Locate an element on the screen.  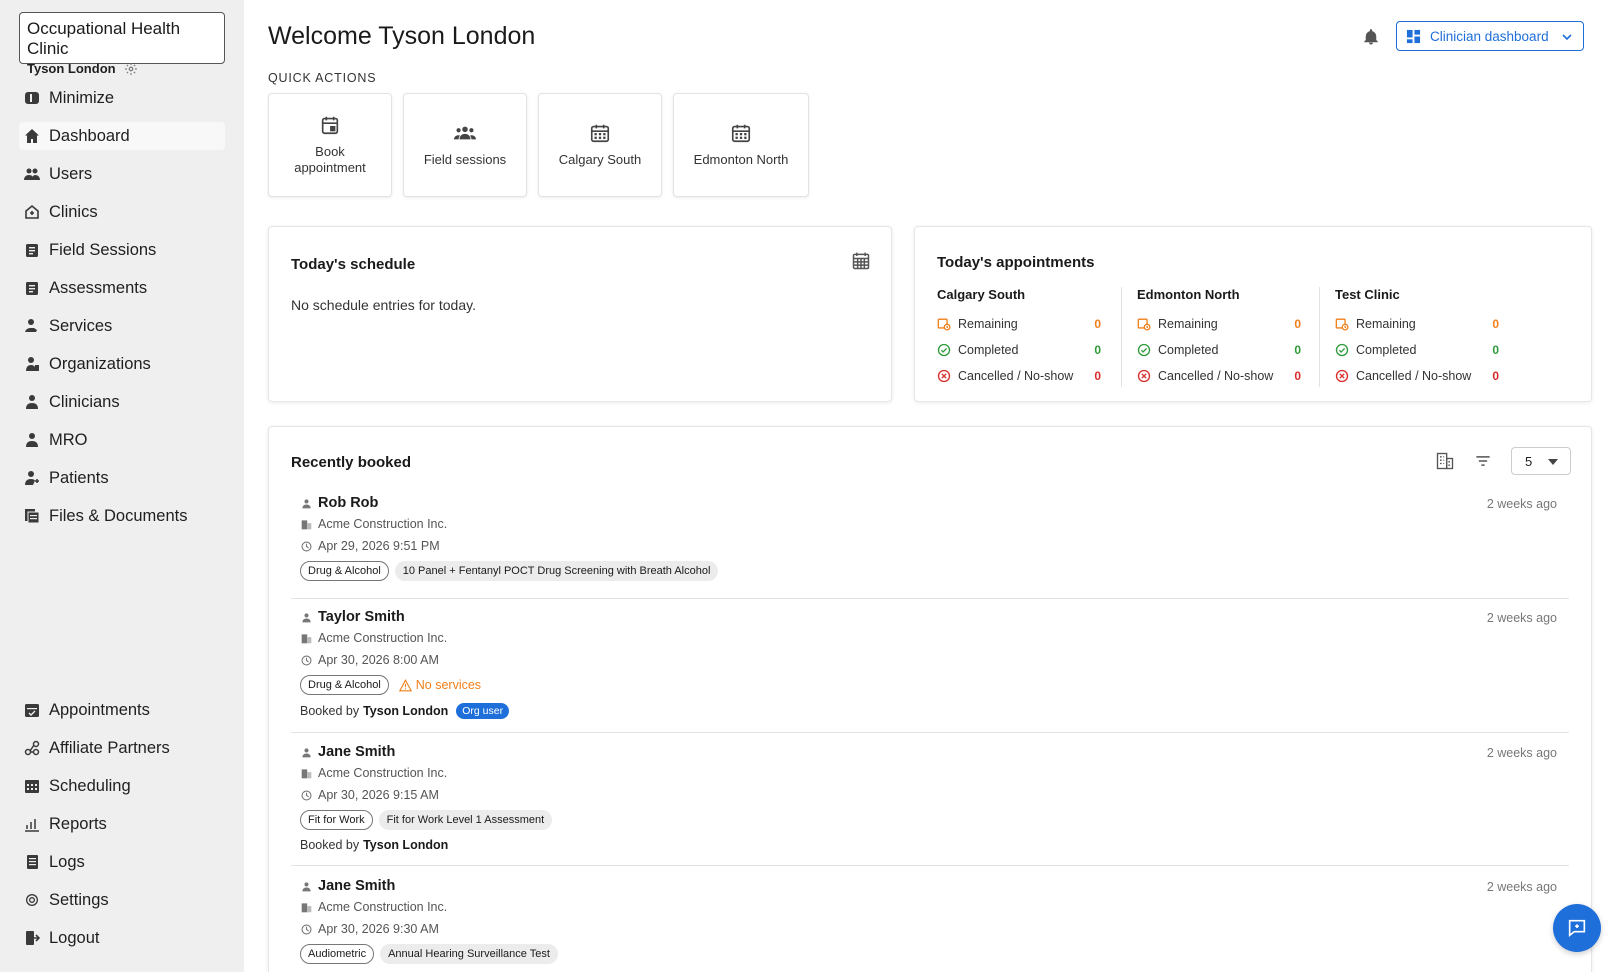
chat-icon is located at coordinates (1577, 928).